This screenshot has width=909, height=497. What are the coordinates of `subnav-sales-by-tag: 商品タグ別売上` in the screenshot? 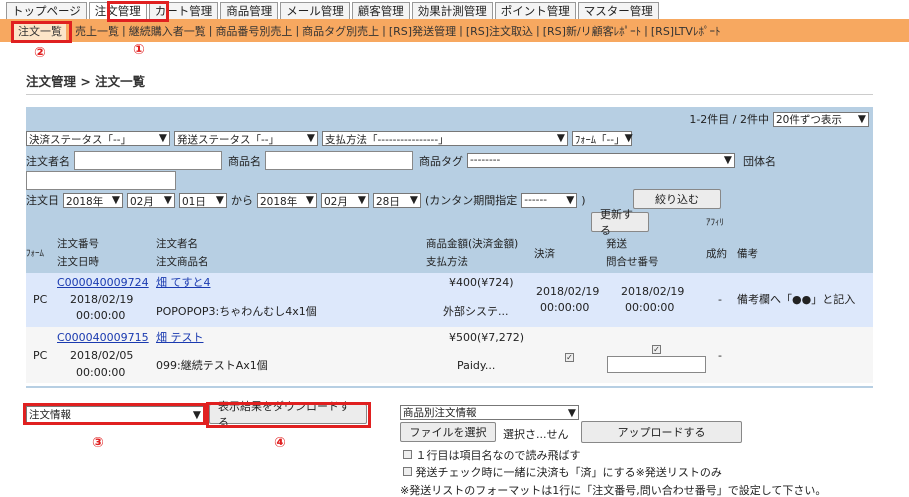 It's located at (340, 31).